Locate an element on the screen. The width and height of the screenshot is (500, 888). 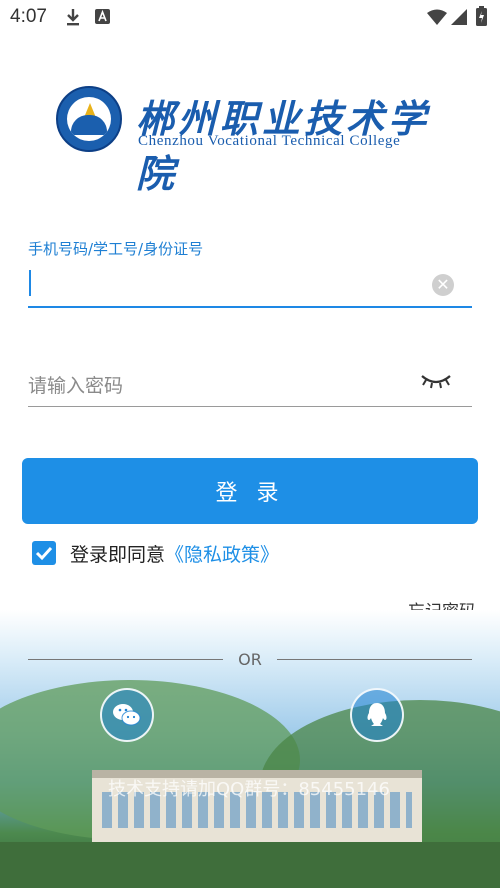
privacy-policy-link: 《隐私政策》 is located at coordinates (222, 553).